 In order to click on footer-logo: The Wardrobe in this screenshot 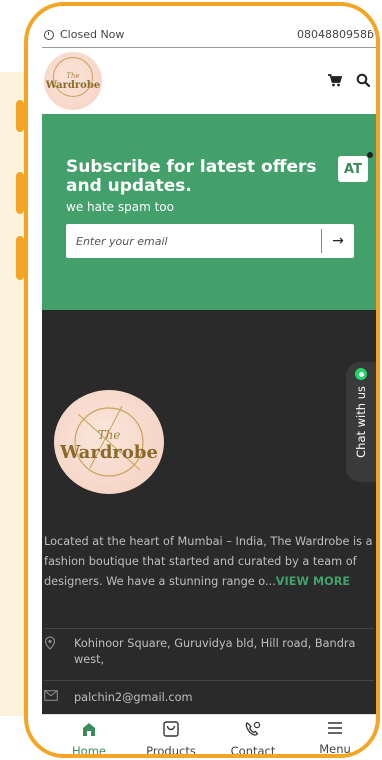, I will do `click(109, 442)`.